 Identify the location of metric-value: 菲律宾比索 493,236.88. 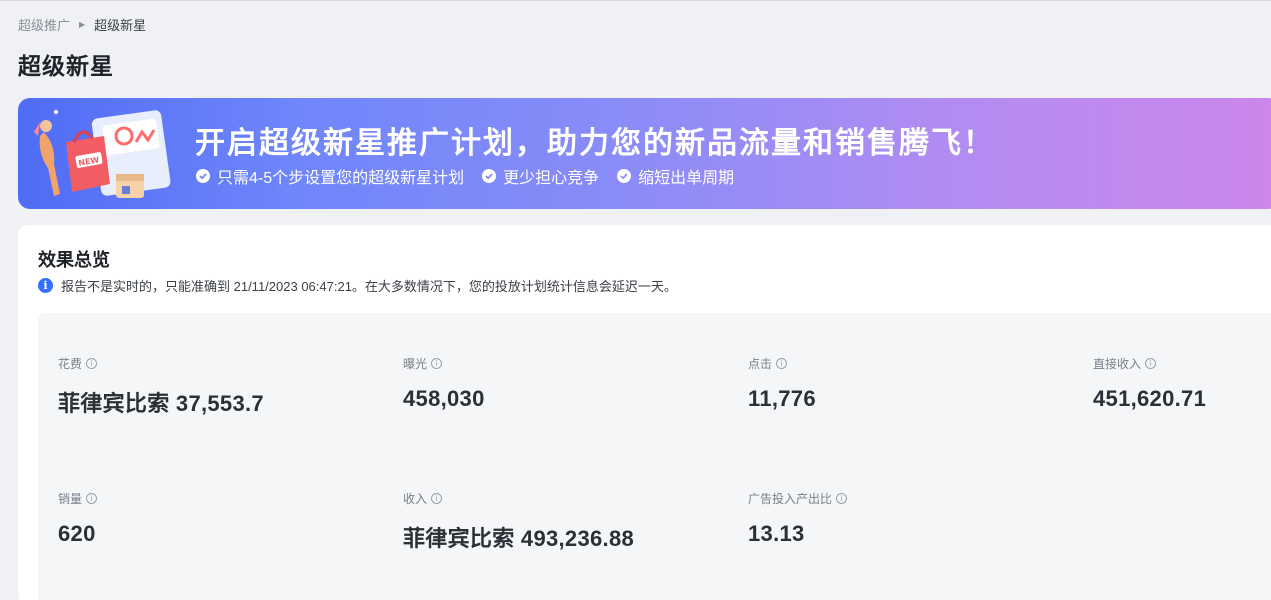
(519, 538).